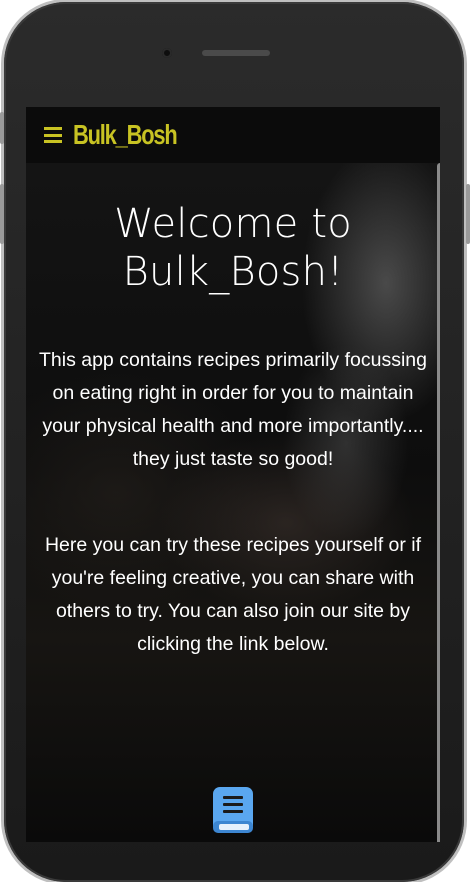 Image resolution: width=470 pixels, height=882 pixels. What do you see at coordinates (233, 811) in the screenshot?
I see `book-icon` at bounding box center [233, 811].